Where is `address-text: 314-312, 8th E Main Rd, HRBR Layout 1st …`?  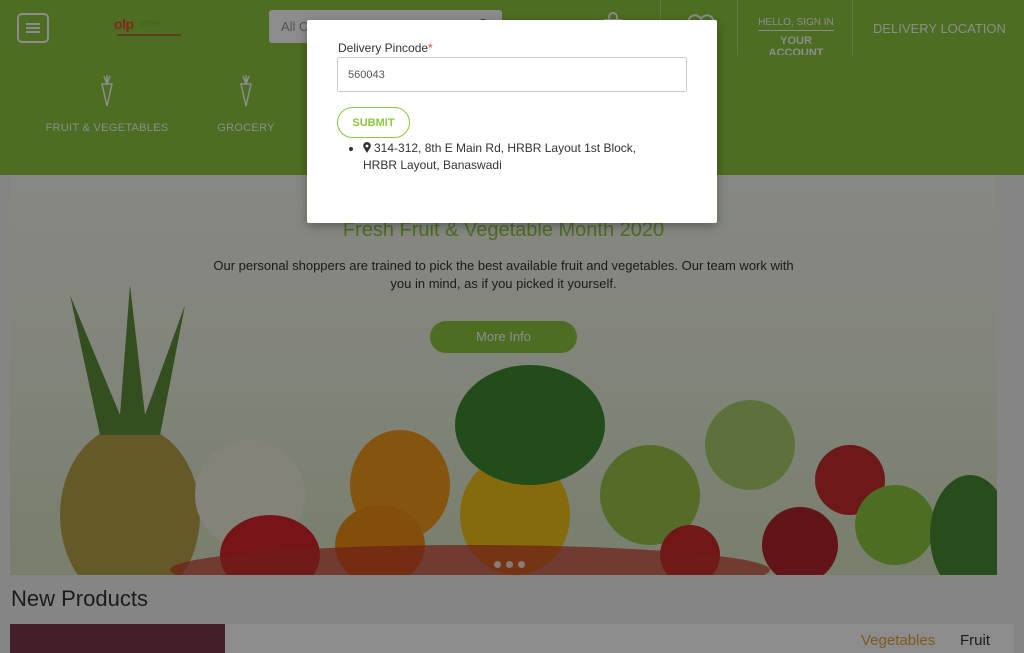
address-text: 314-312, 8th E Main Rd, HRBR Layout 1st … is located at coordinates (500, 156).